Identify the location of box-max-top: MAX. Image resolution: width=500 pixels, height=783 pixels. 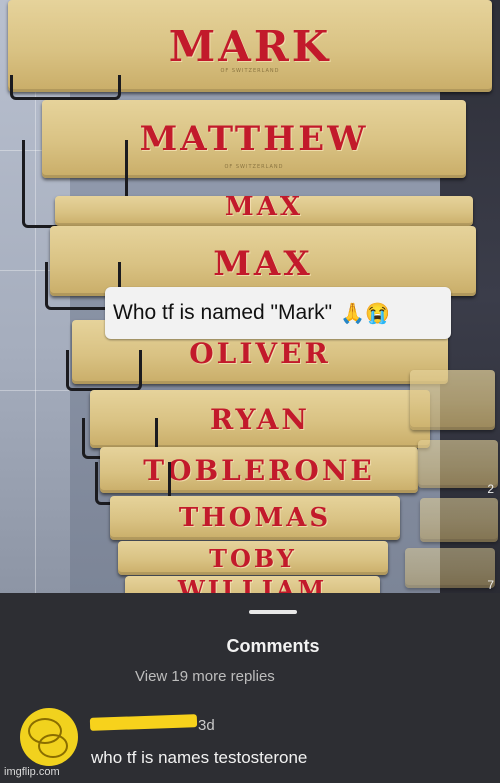
(264, 211).